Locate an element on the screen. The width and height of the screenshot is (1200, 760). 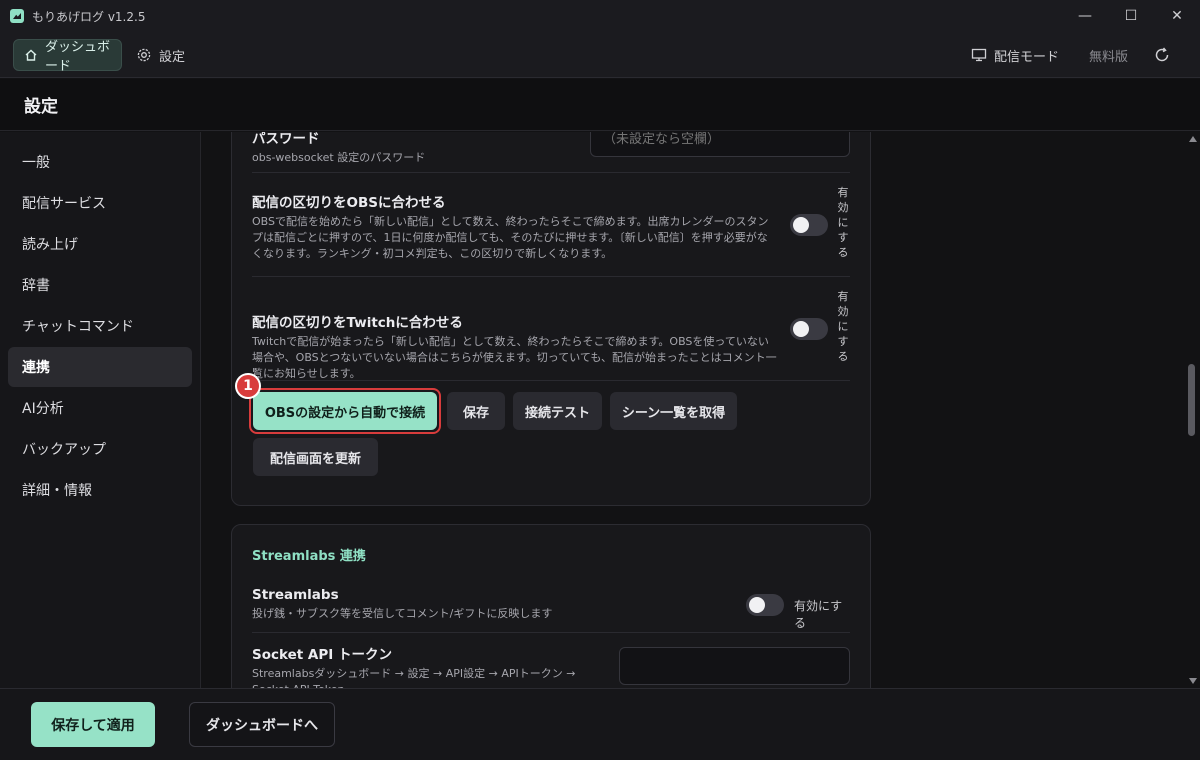
minimize-button: — is located at coordinates (1085, 16).